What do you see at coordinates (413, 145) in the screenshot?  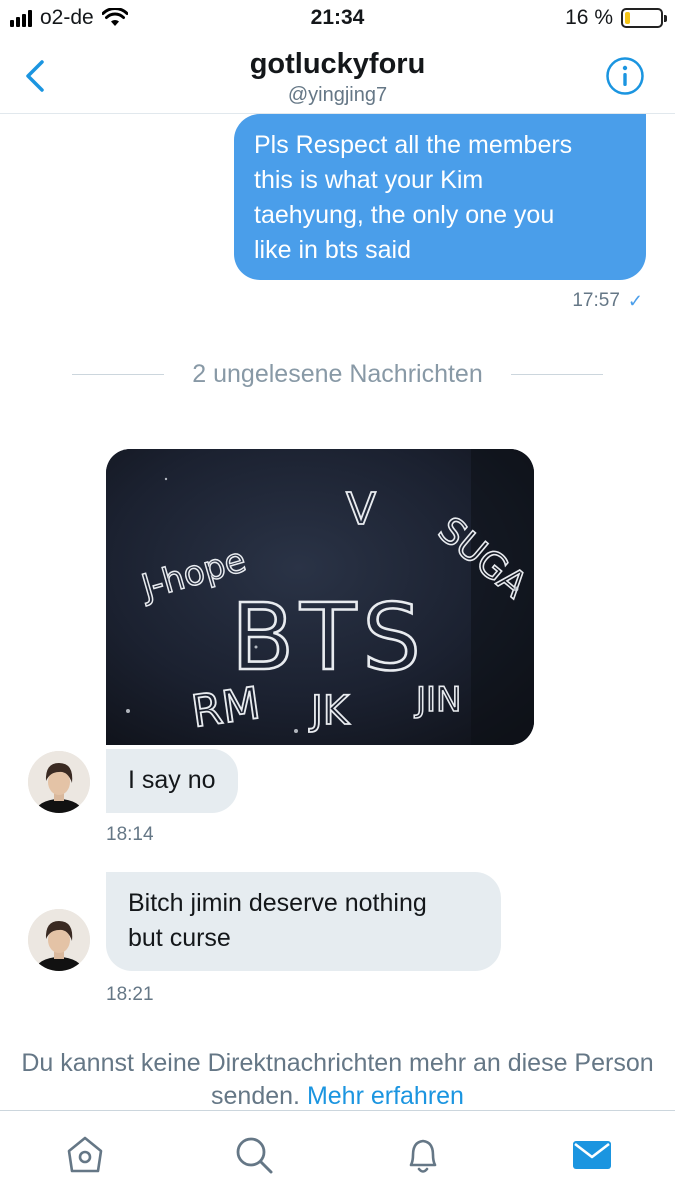 I see `message-line: Pls Respect all the members` at bounding box center [413, 145].